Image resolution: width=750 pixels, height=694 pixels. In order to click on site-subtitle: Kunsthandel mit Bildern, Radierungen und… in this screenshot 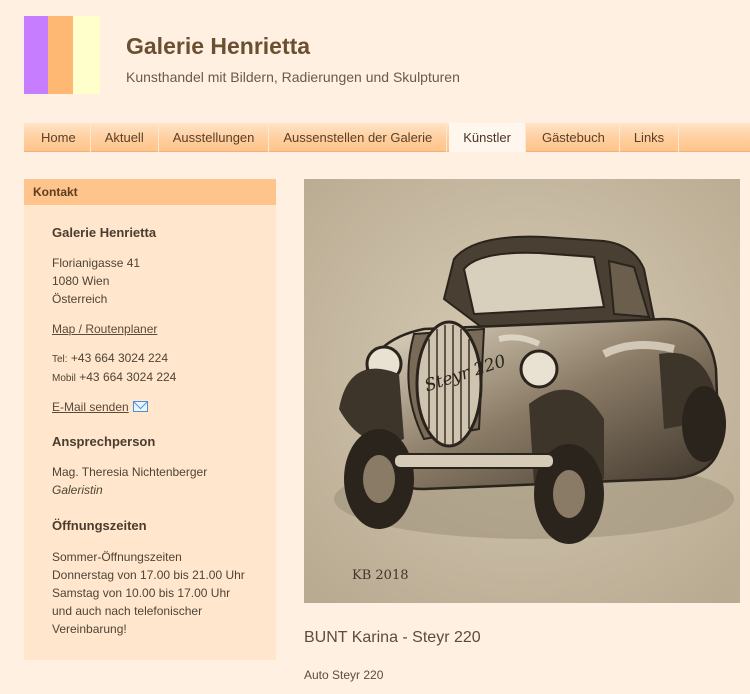, I will do `click(293, 77)`.